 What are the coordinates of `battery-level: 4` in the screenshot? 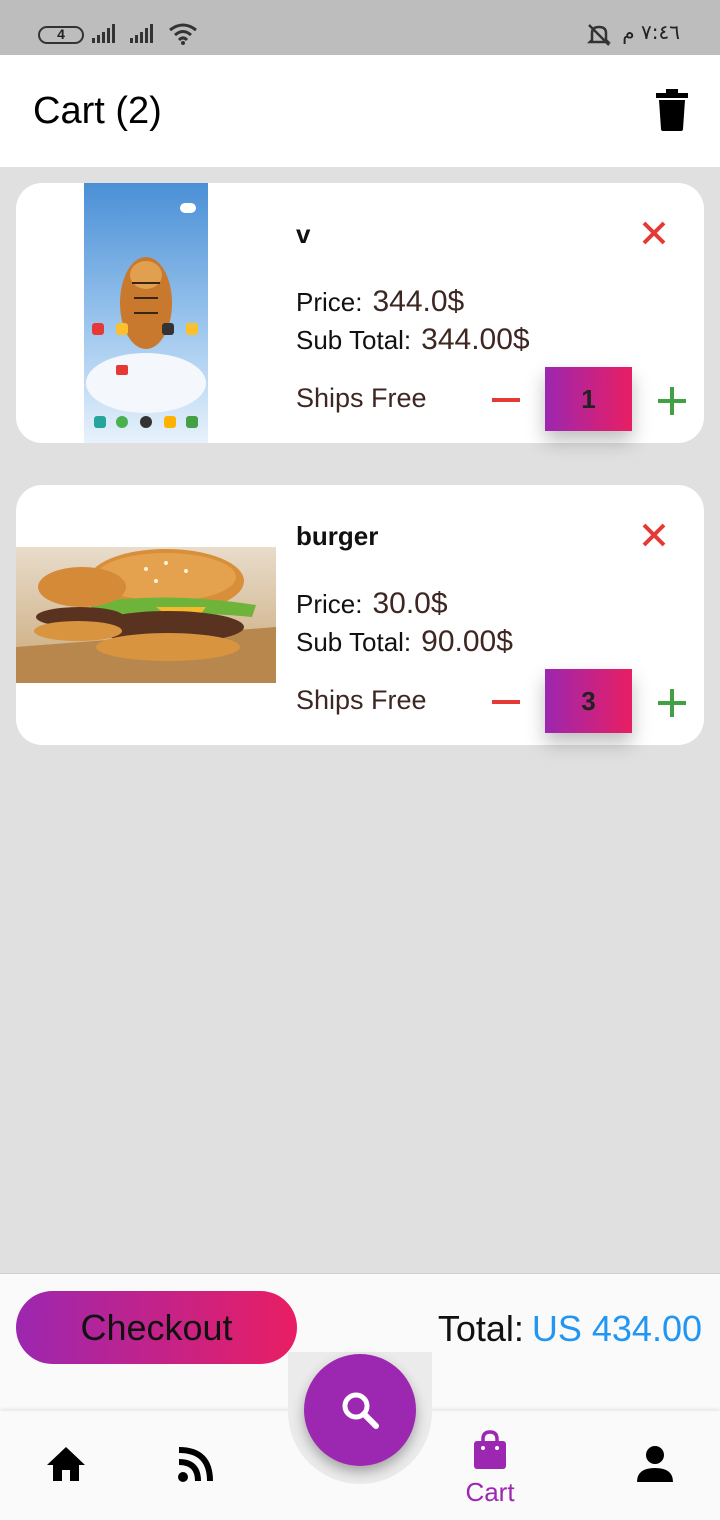 It's located at (61, 34).